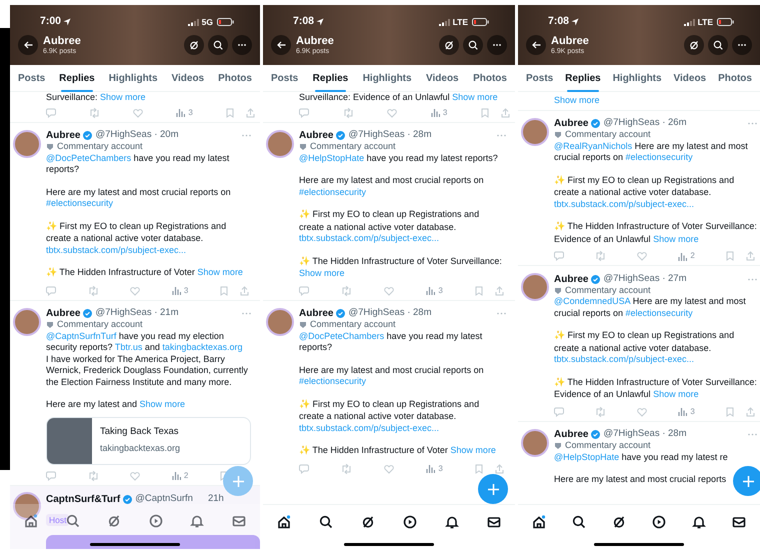 The image size is (760, 550). I want to click on mention-link: @HelpStopHate, so click(587, 457).